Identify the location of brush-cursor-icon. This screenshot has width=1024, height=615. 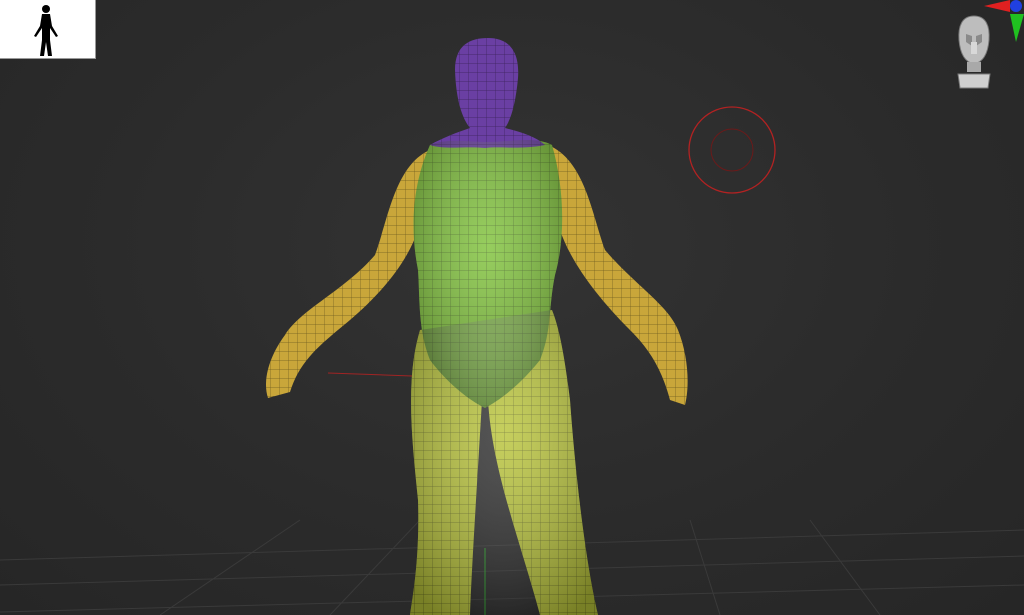
(732, 150).